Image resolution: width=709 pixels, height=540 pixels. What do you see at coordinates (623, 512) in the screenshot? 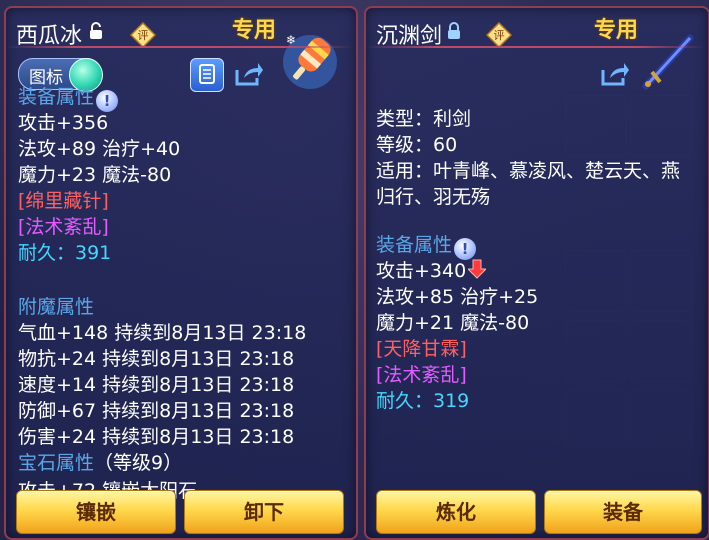
I see `equip-button: 装备` at bounding box center [623, 512].